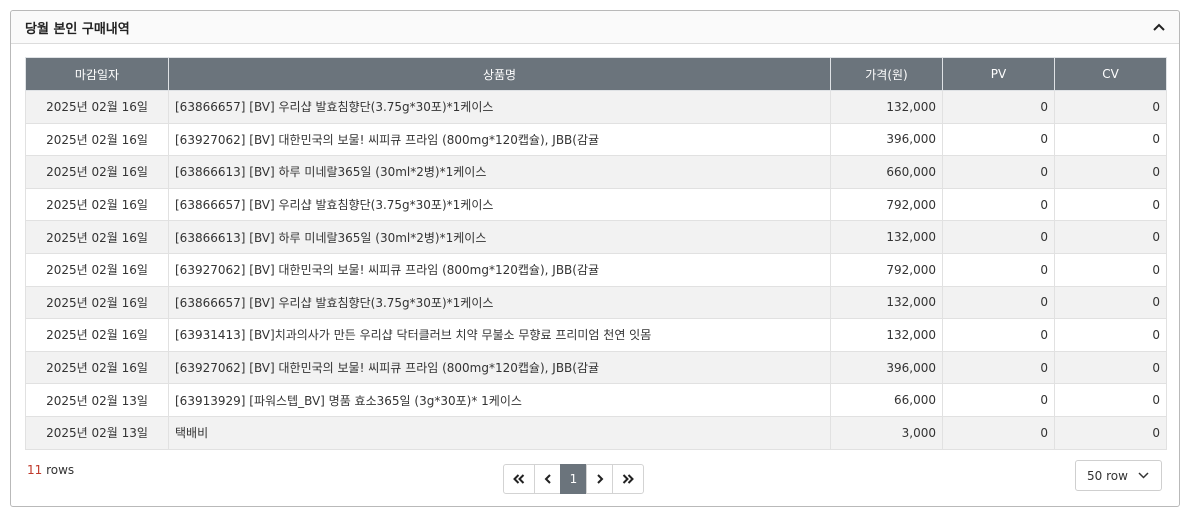 The width and height of the screenshot is (1186, 513). Describe the element at coordinates (886, 400) in the screenshot. I see `cell-price: 66,000` at that location.